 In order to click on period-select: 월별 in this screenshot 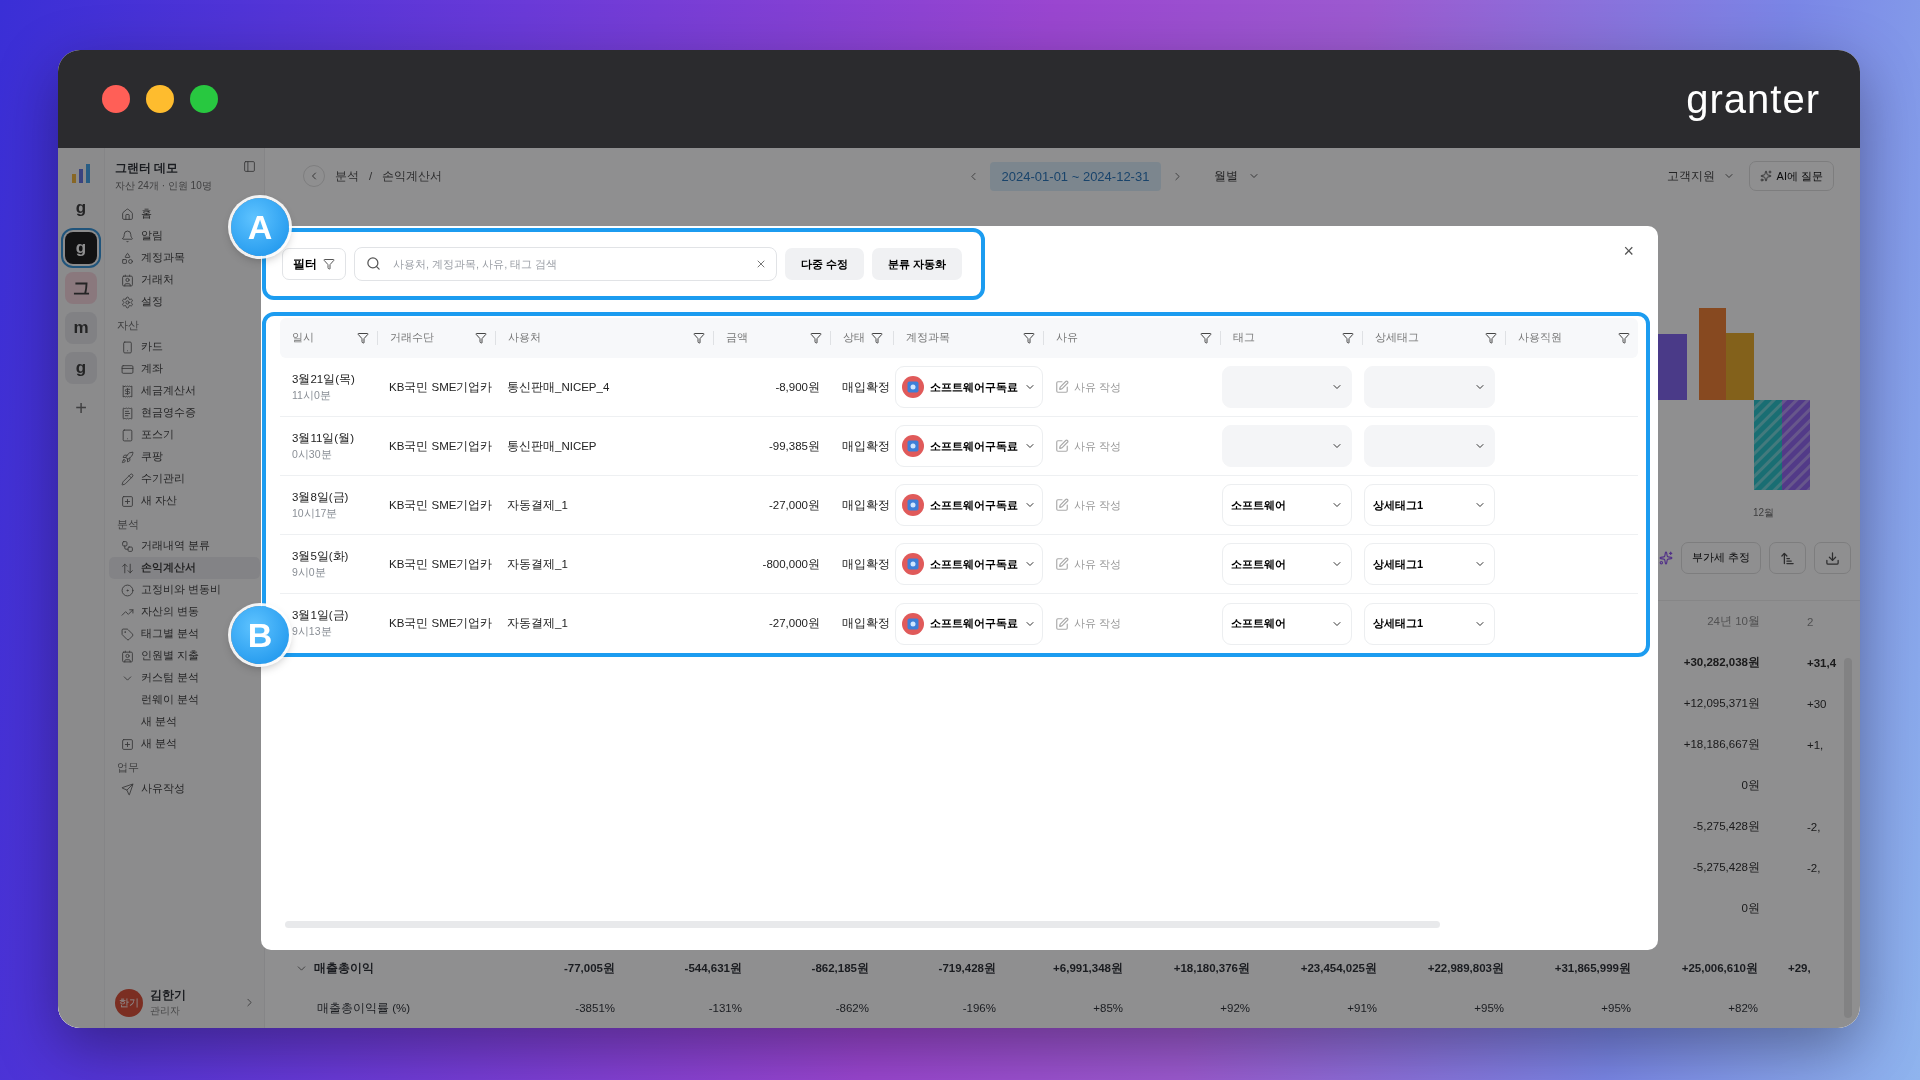, I will do `click(1237, 176)`.